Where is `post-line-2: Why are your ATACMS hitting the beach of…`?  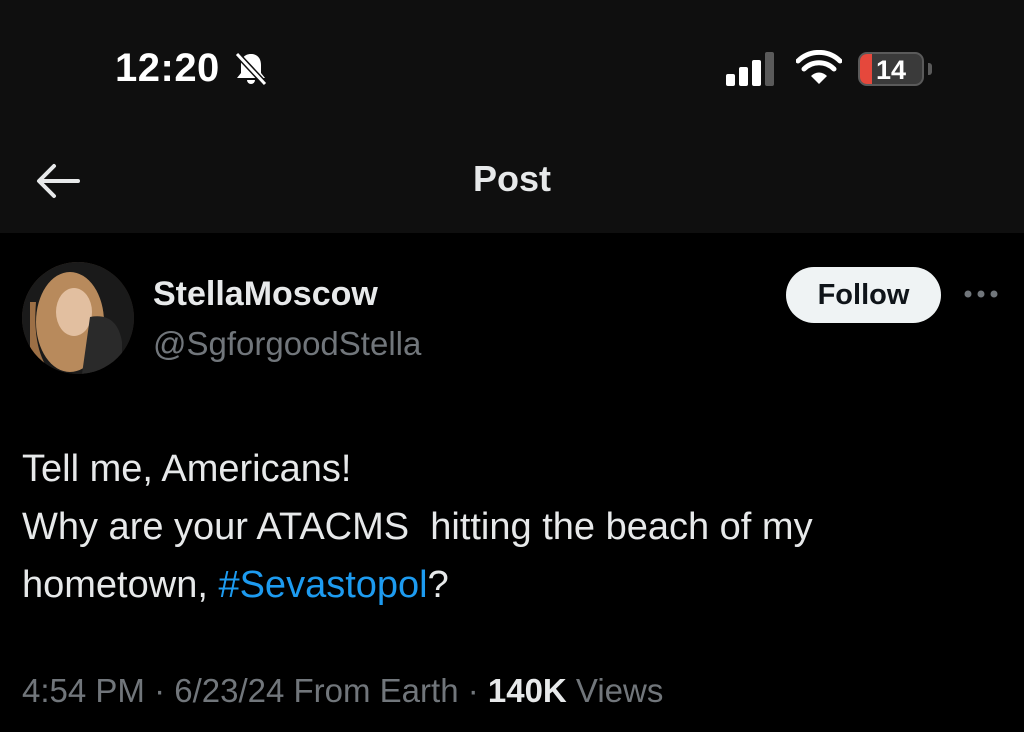 post-line-2: Why are your ATACMS hitting the beach of… is located at coordinates (417, 527).